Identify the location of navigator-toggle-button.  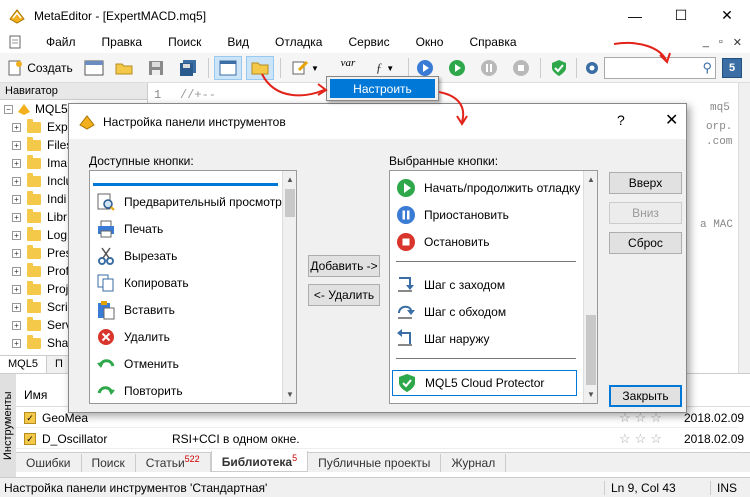
(228, 68).